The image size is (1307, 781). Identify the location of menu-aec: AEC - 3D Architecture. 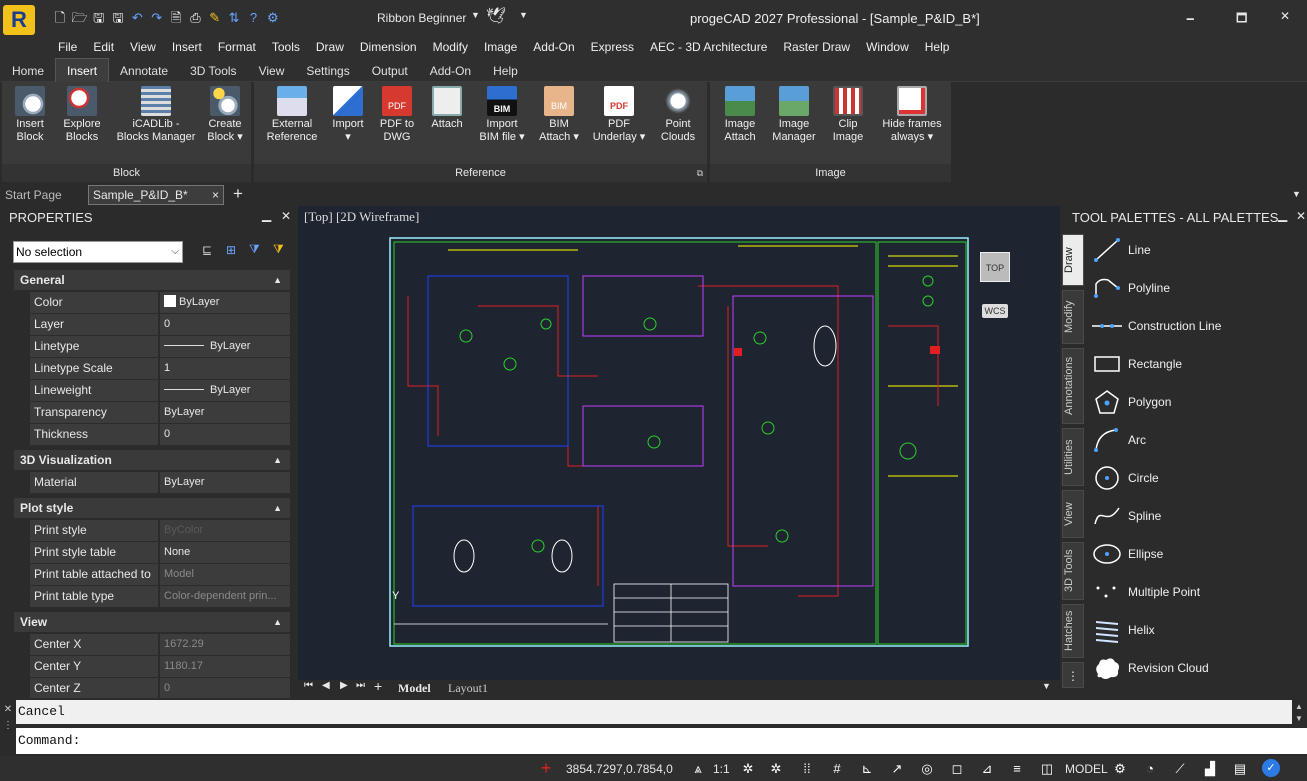
(708, 47).